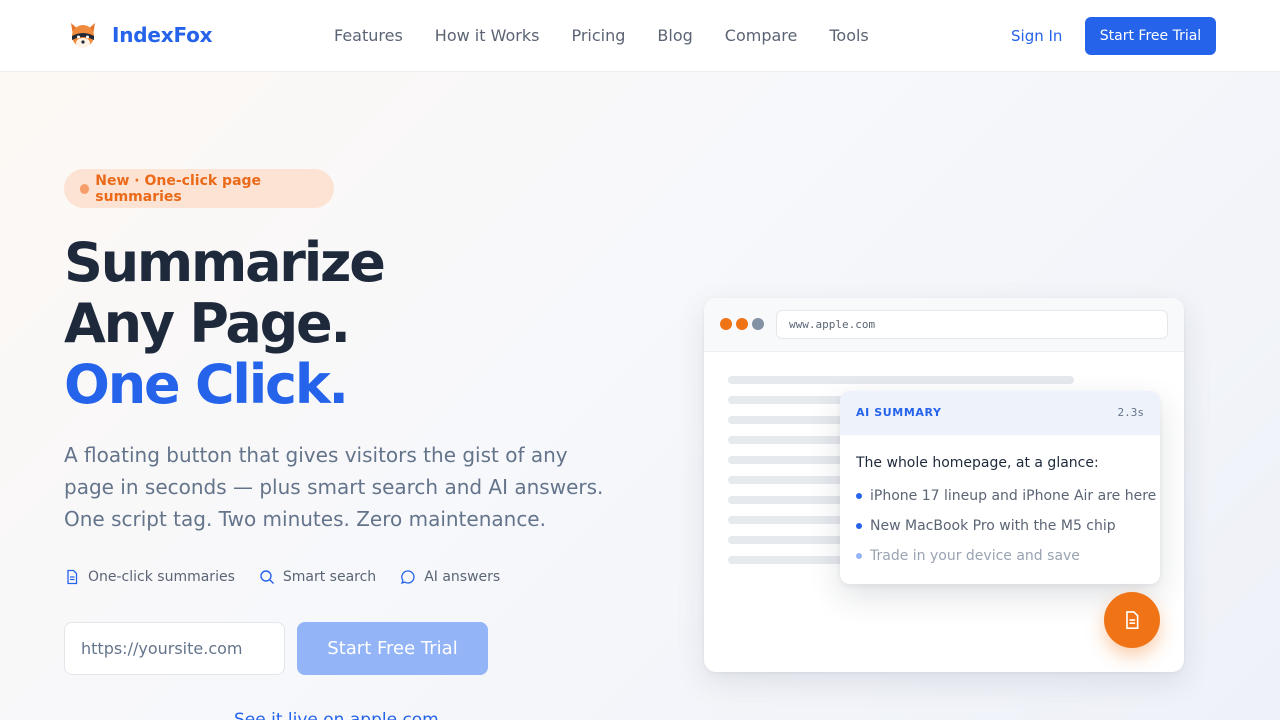 This screenshot has width=1280, height=720. I want to click on nav-link-pricing: Pricing, so click(598, 35).